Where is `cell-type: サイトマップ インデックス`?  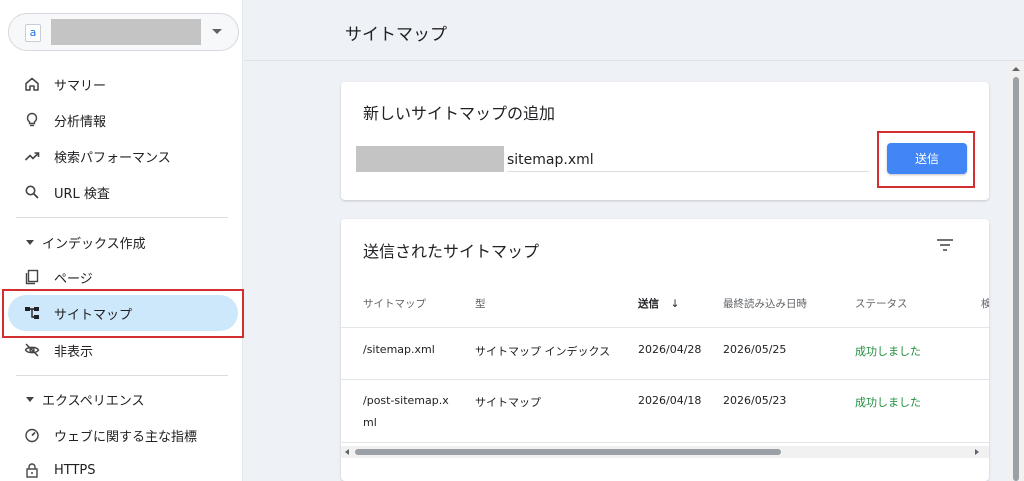 cell-type: サイトマップ インデックス is located at coordinates (543, 351).